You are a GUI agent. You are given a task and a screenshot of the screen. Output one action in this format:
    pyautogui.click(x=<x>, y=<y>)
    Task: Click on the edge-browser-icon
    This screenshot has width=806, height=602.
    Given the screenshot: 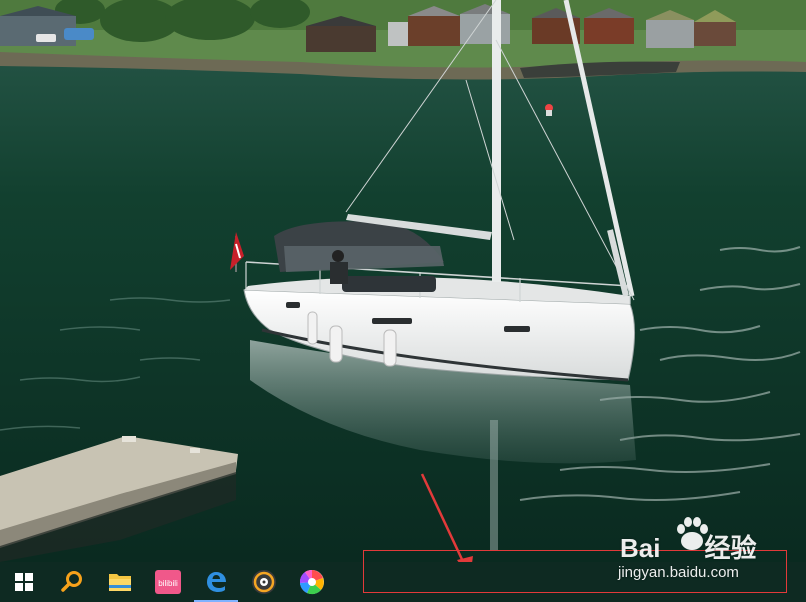 What is the action you would take?
    pyautogui.click(x=216, y=582)
    